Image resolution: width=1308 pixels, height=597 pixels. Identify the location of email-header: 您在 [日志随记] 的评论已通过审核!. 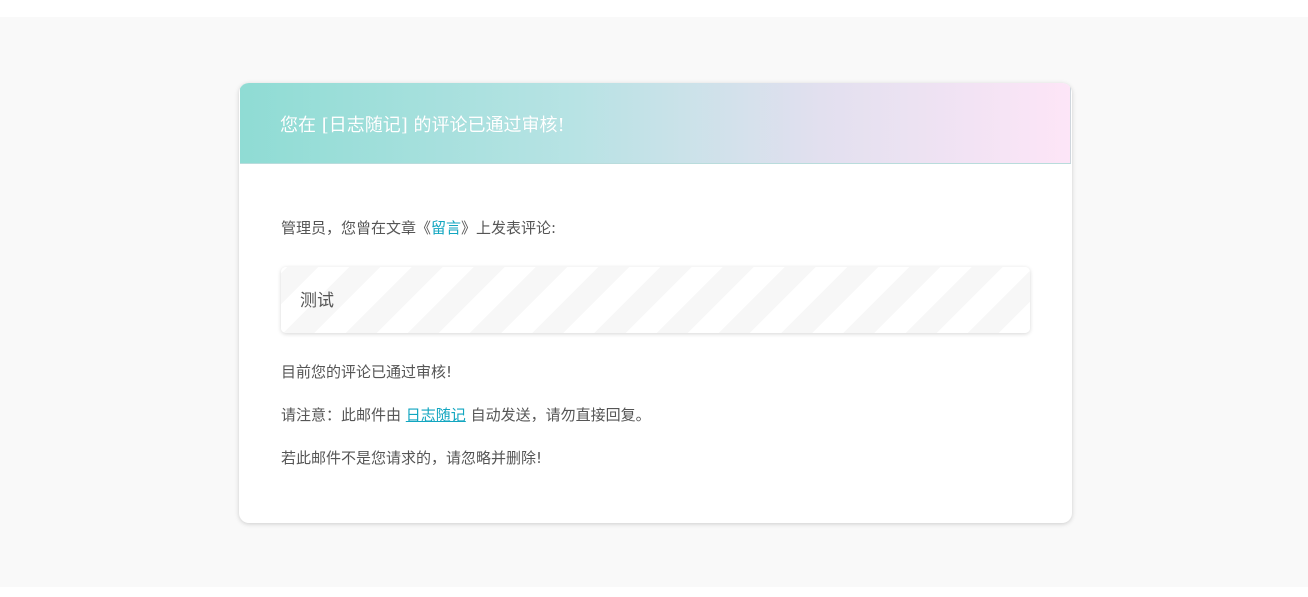
(655, 123).